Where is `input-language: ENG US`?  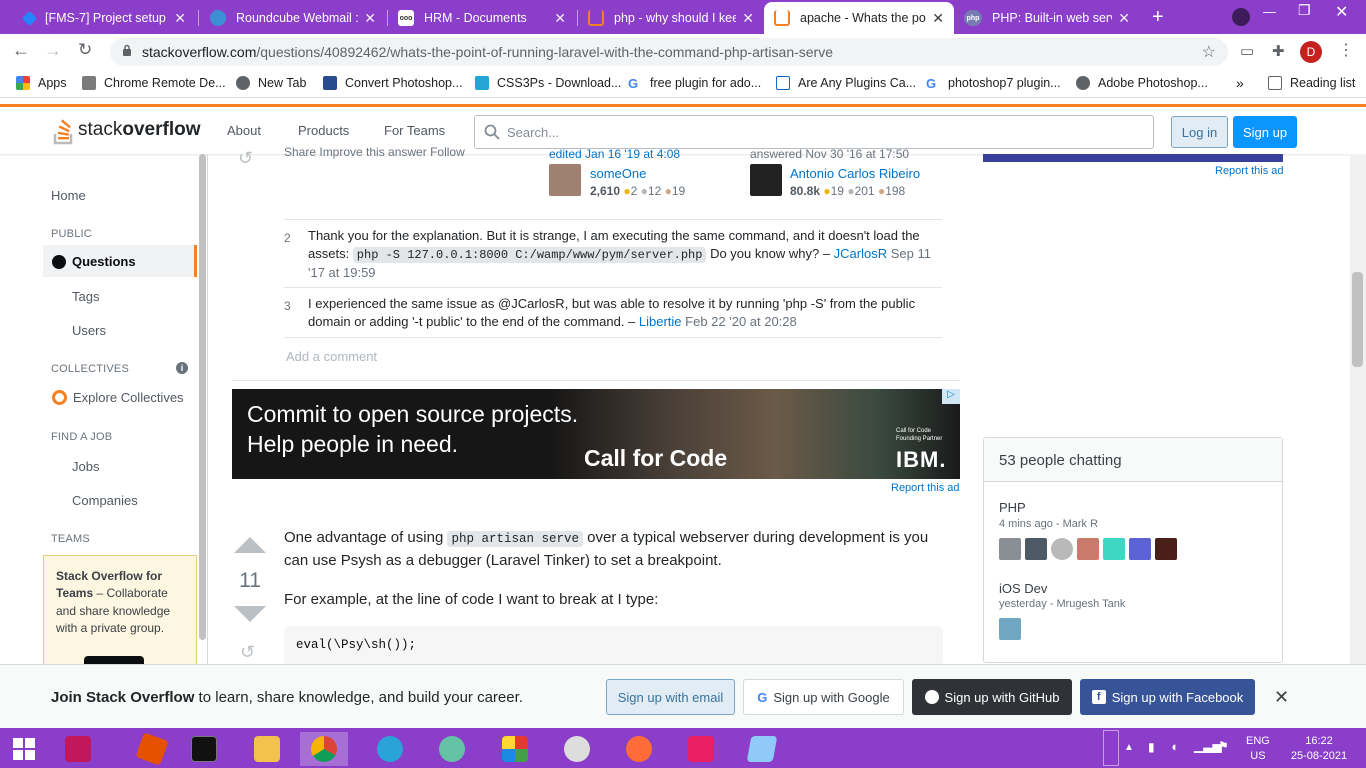
input-language: ENG US is located at coordinates (1258, 749).